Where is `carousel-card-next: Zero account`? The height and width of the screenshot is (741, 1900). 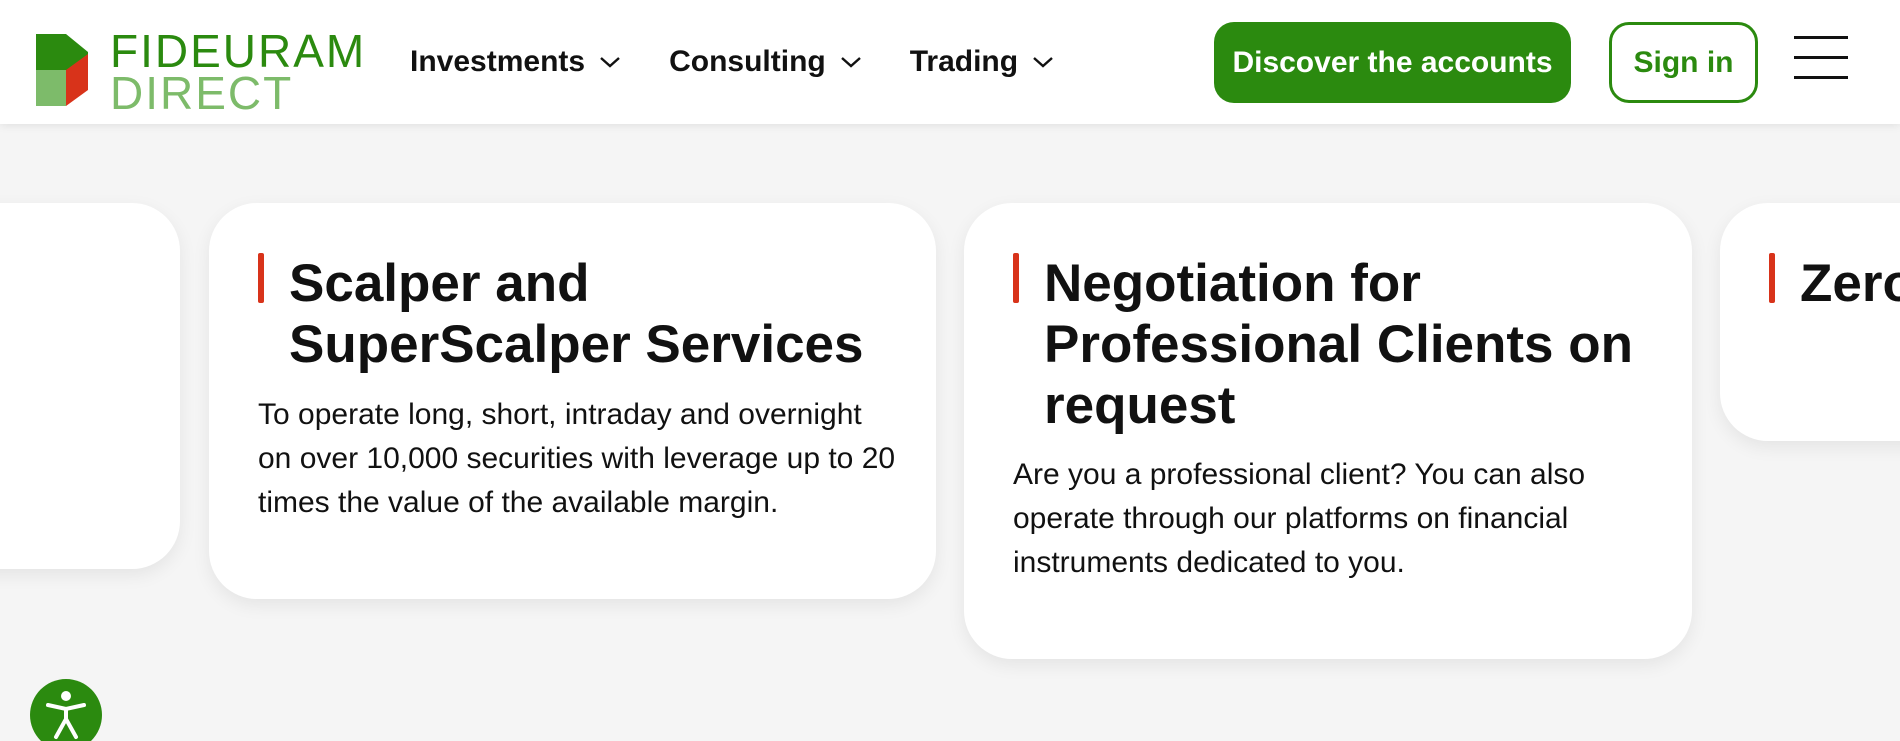 carousel-card-next: Zero account is located at coordinates (1810, 322).